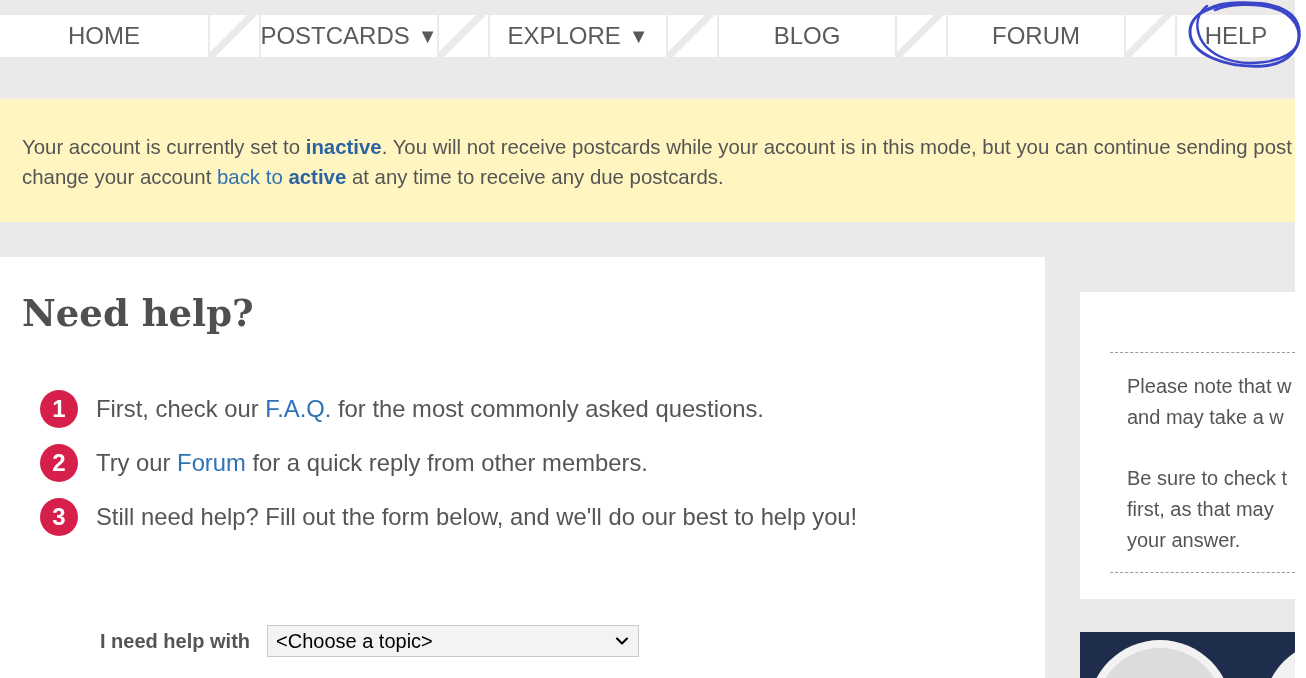 This screenshot has width=1306, height=678. What do you see at coordinates (59, 409) in the screenshot?
I see `step-number: 1` at bounding box center [59, 409].